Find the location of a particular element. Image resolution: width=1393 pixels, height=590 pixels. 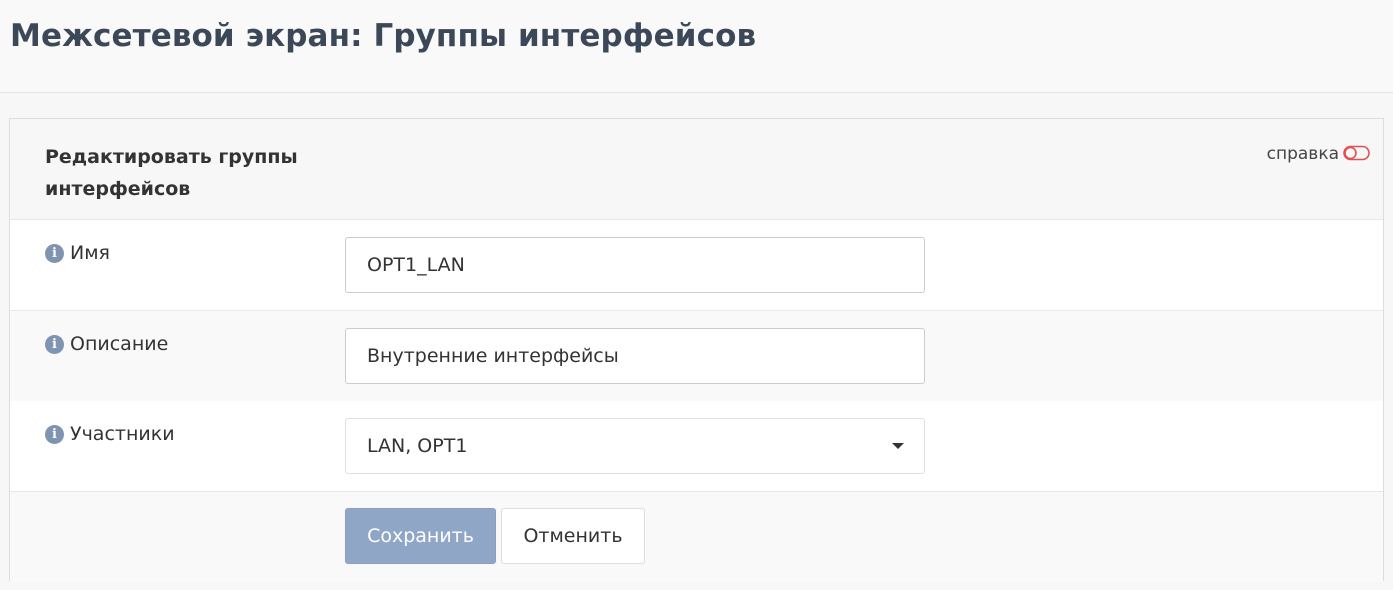

name-label: i Имя is located at coordinates (77, 253).